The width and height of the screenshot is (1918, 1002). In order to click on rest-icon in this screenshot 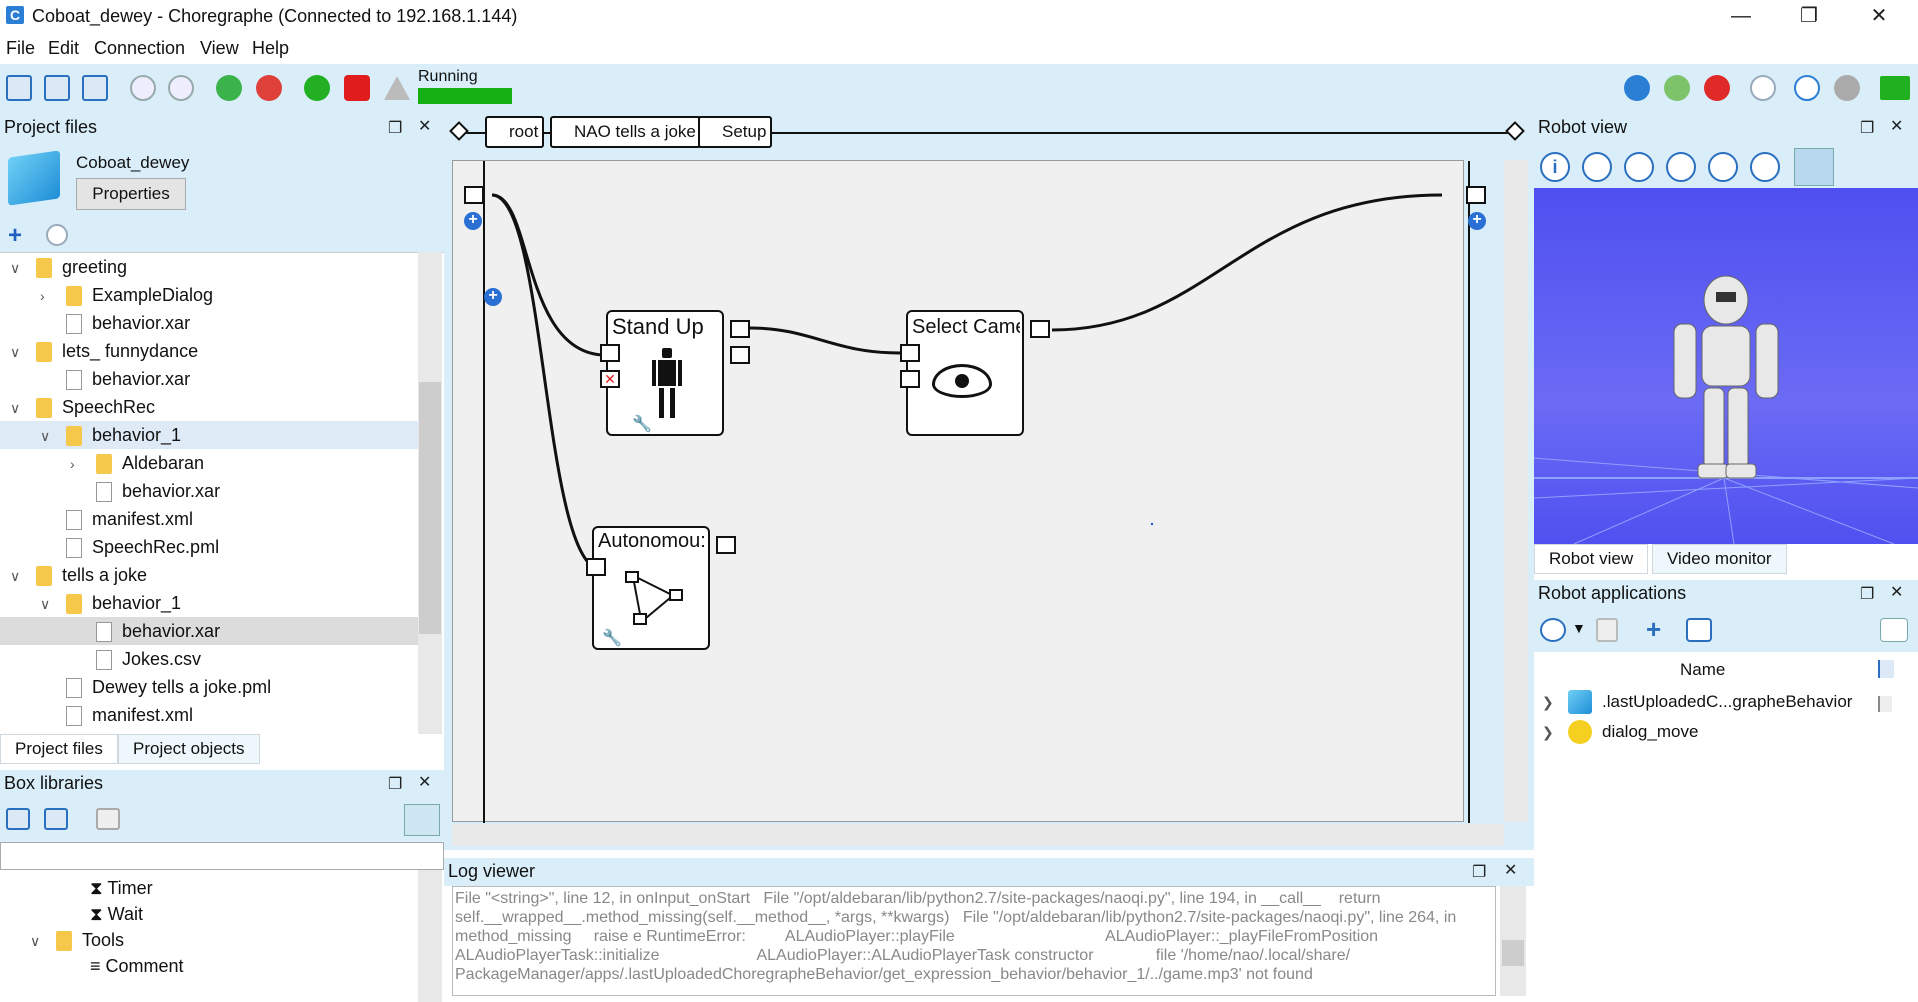, I will do `click(1807, 88)`.